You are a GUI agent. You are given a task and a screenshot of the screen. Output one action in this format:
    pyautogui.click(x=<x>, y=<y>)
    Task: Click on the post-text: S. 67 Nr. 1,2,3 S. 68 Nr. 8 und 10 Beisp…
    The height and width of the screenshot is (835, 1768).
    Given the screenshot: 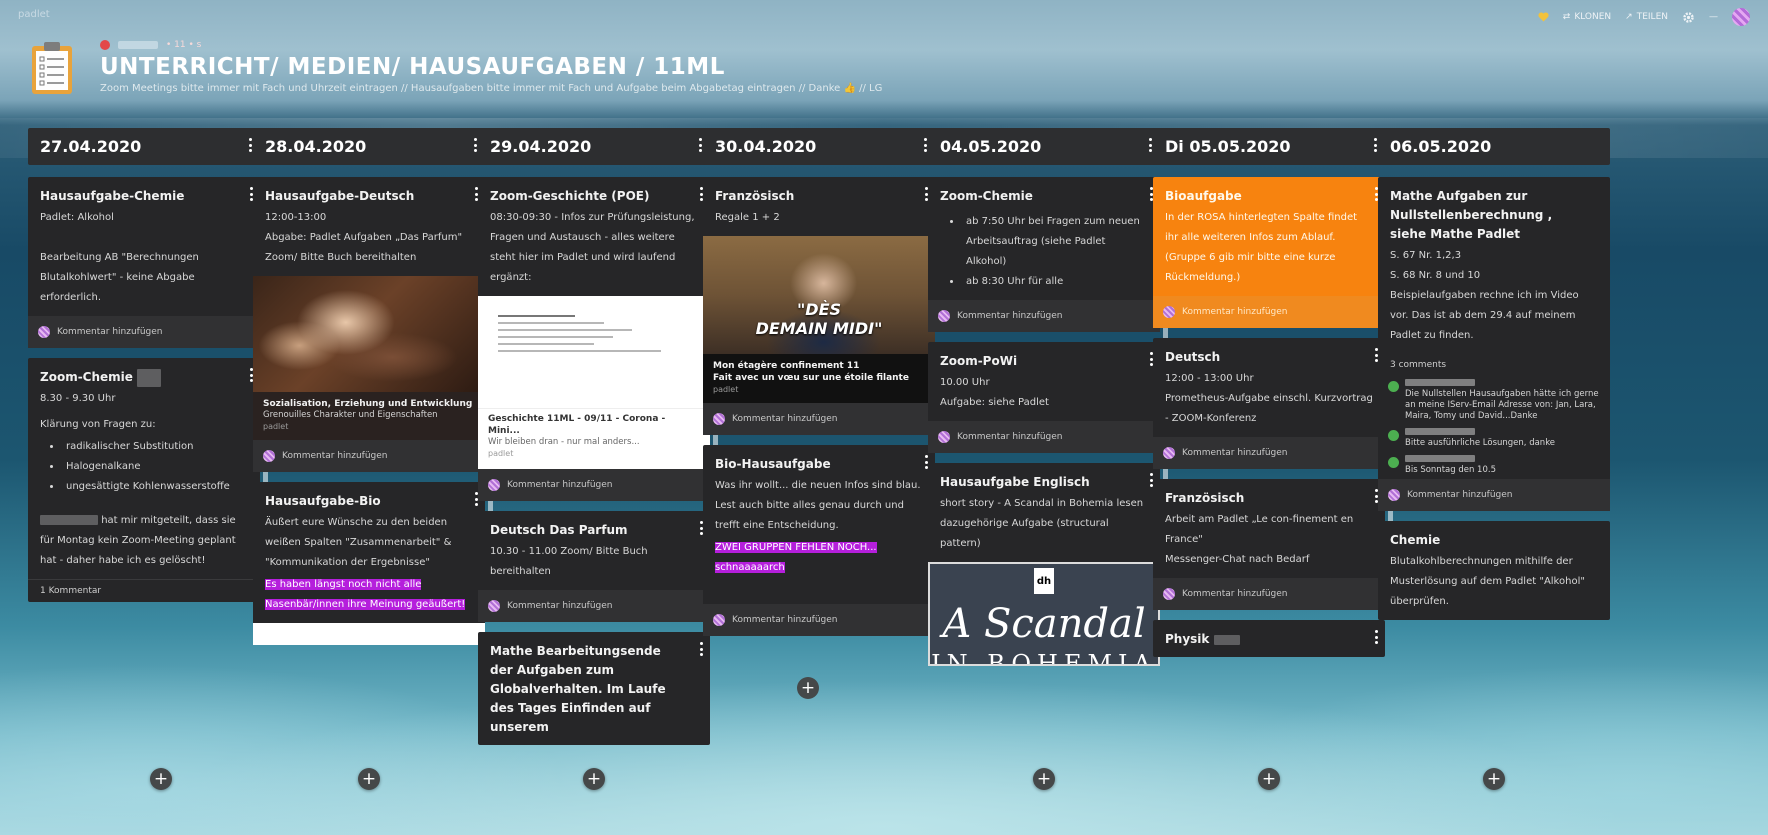 What is the action you would take?
    pyautogui.click(x=1484, y=295)
    